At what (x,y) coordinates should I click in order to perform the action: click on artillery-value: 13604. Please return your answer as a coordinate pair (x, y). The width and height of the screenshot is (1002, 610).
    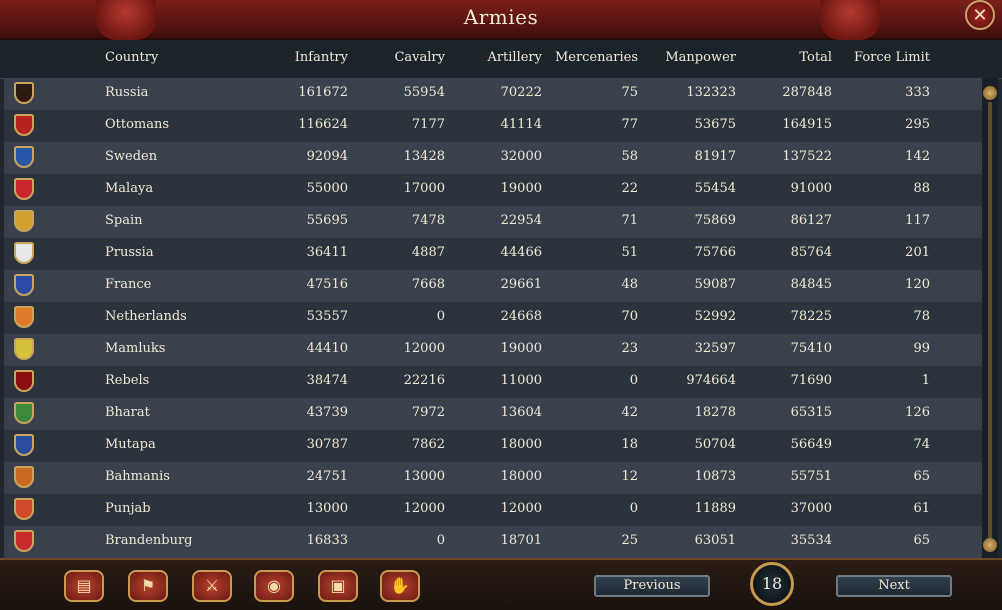
    Looking at the image, I should click on (521, 412).